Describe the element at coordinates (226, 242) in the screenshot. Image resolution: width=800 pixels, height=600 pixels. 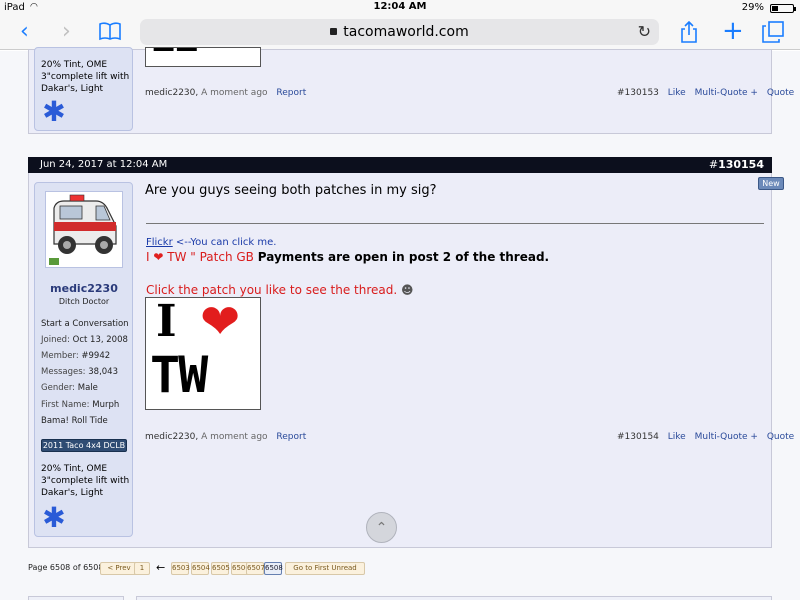
I see `flickr-note: <--You can click me.` at that location.